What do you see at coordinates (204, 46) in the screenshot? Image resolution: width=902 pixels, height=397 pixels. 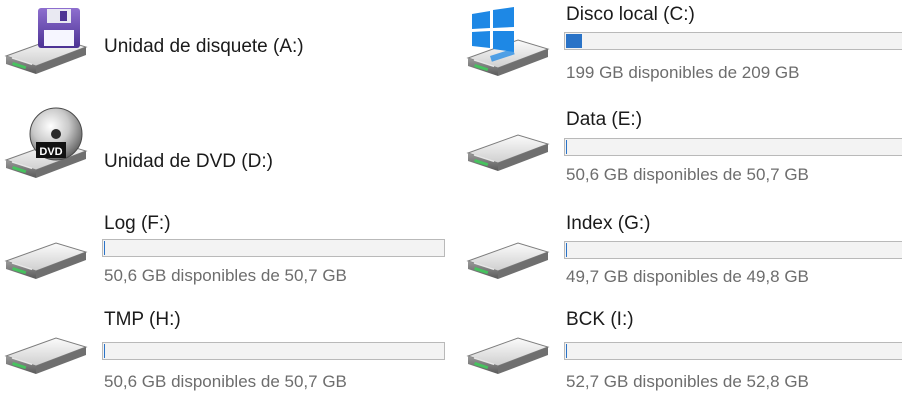 I see `drive-name: Unidad de disquete (A:)` at bounding box center [204, 46].